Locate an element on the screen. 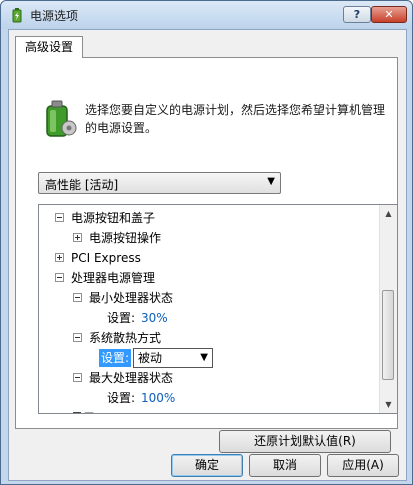 Image resolution: width=413 pixels, height=485 pixels. scrollbar-thumb is located at coordinates (388, 335).